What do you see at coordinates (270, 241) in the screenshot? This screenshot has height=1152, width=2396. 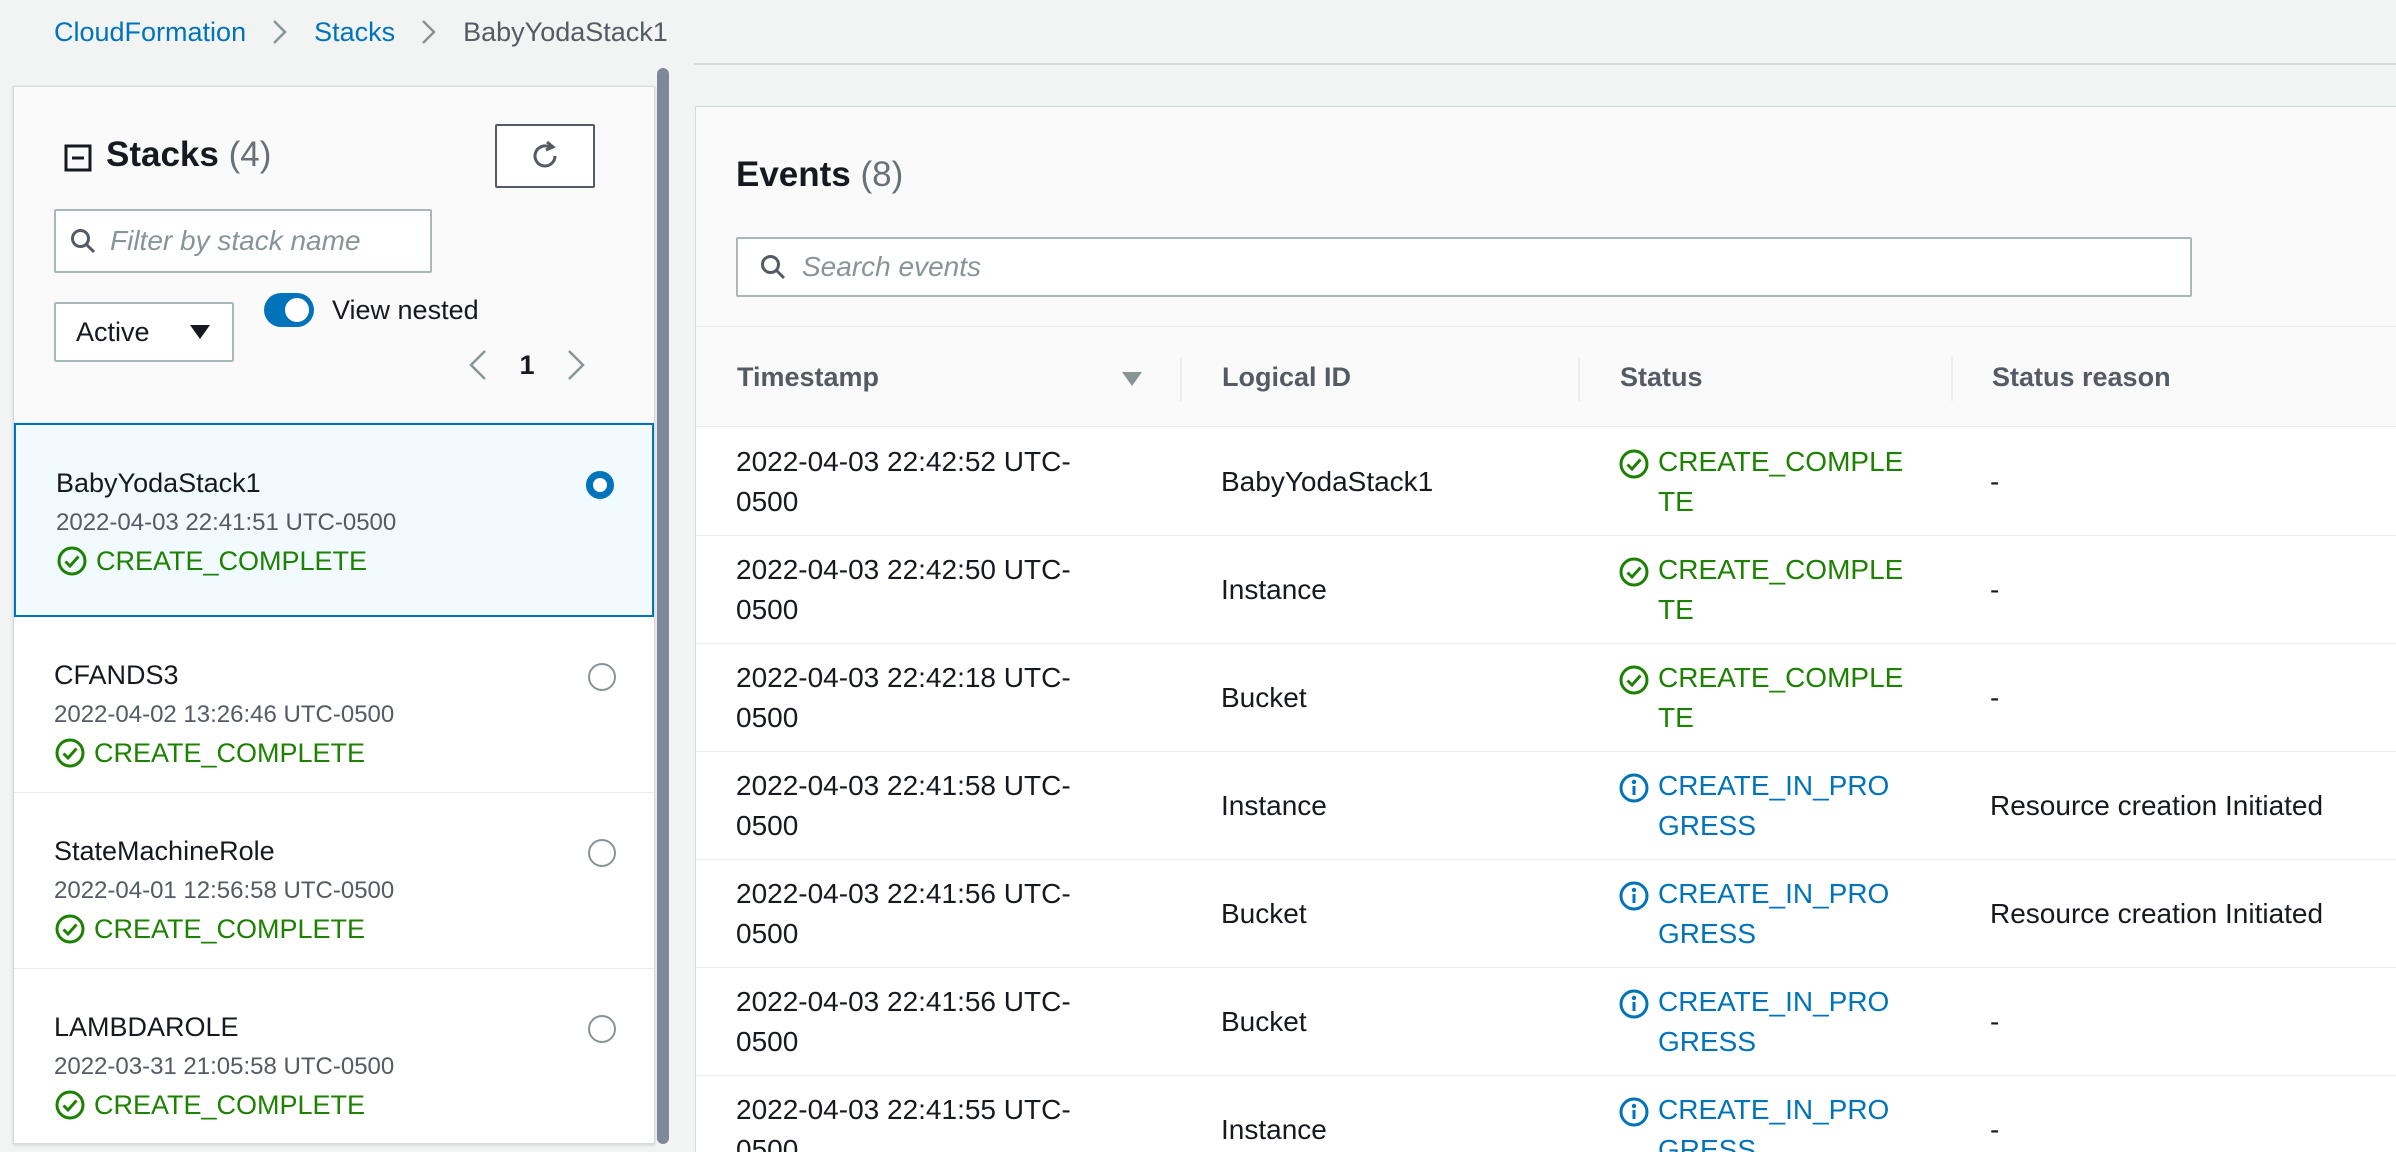 I see `stack-filter-input` at bounding box center [270, 241].